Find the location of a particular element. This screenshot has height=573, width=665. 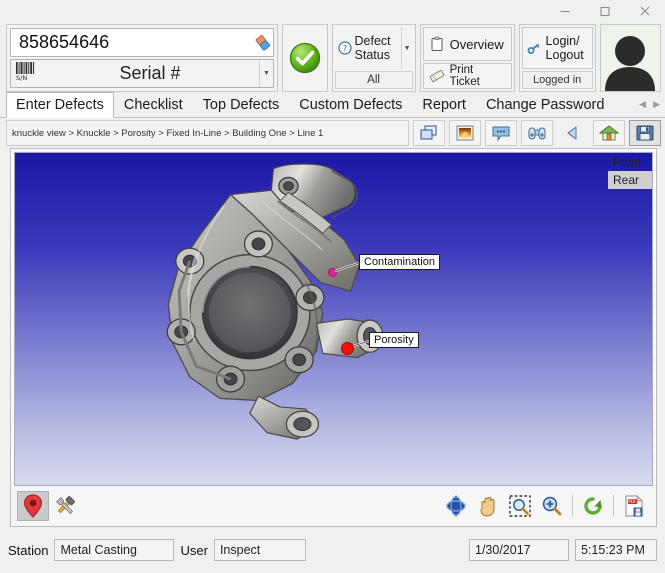

serial-type-label: Serial # is located at coordinates (150, 73).